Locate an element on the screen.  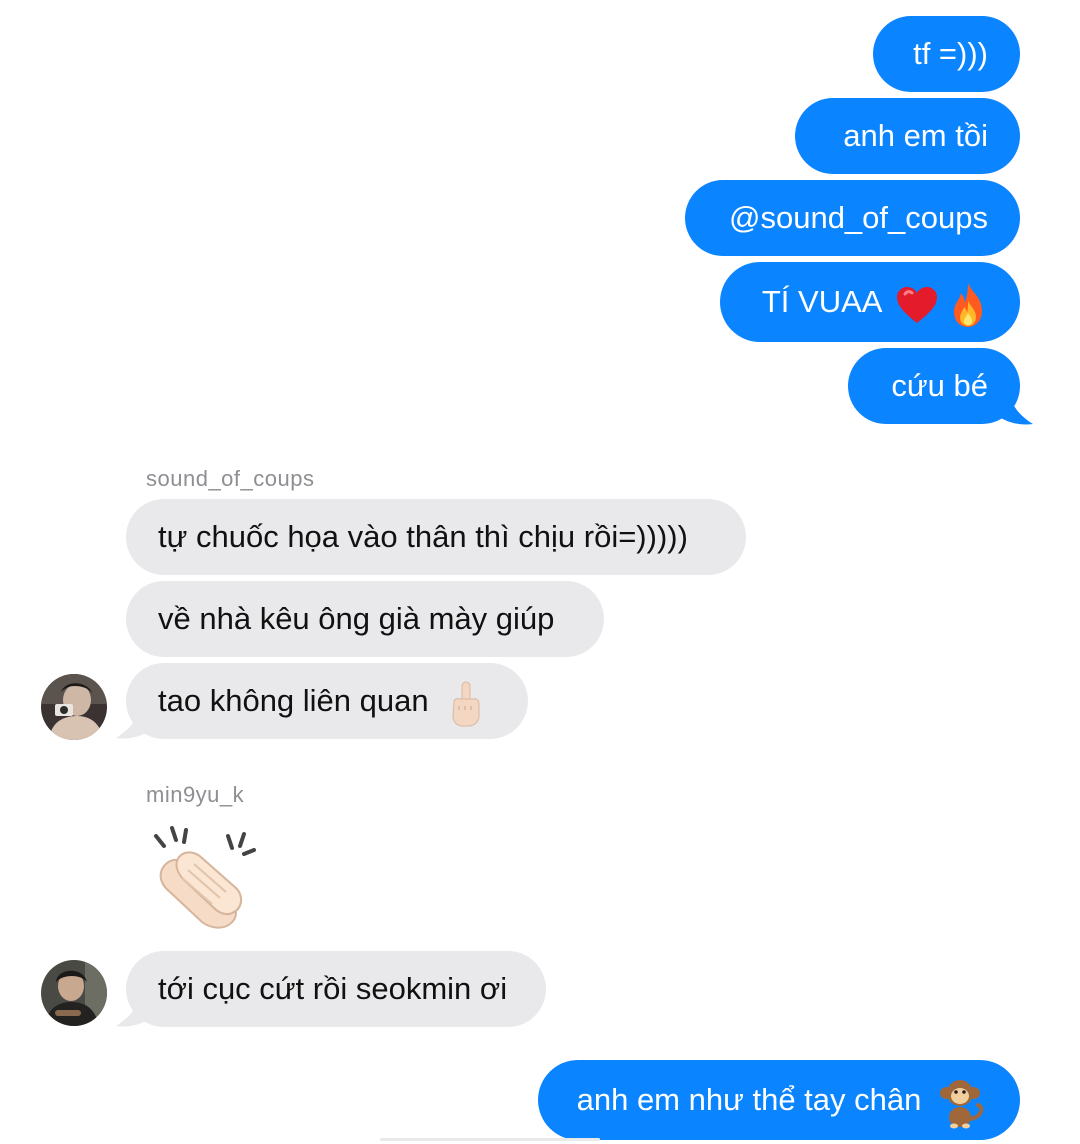
message-text: về nhà kêu ông già mày giúp is located at coordinates (356, 618).